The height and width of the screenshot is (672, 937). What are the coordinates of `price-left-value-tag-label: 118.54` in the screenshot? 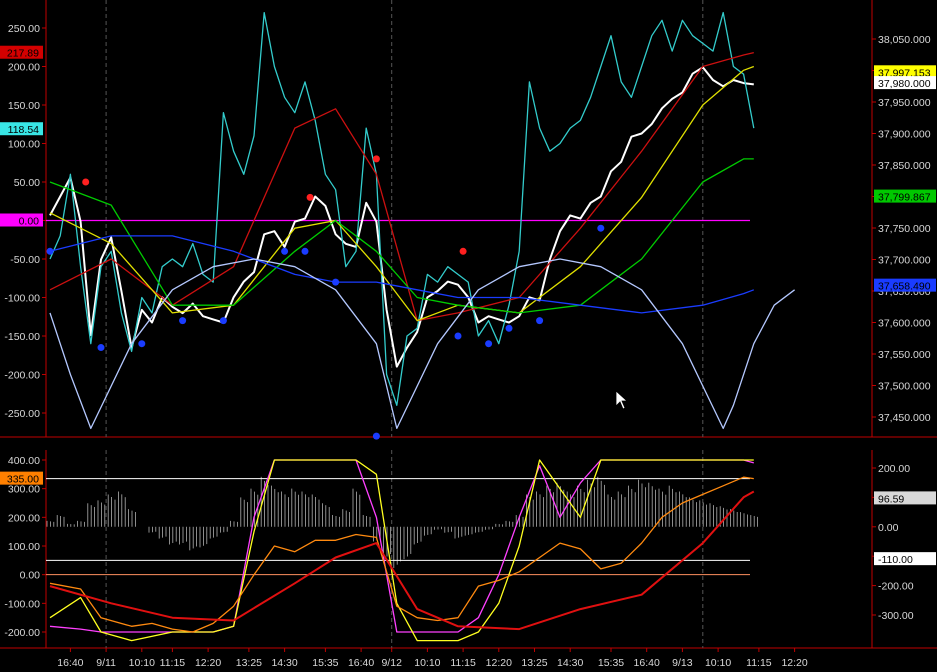 It's located at (23, 130).